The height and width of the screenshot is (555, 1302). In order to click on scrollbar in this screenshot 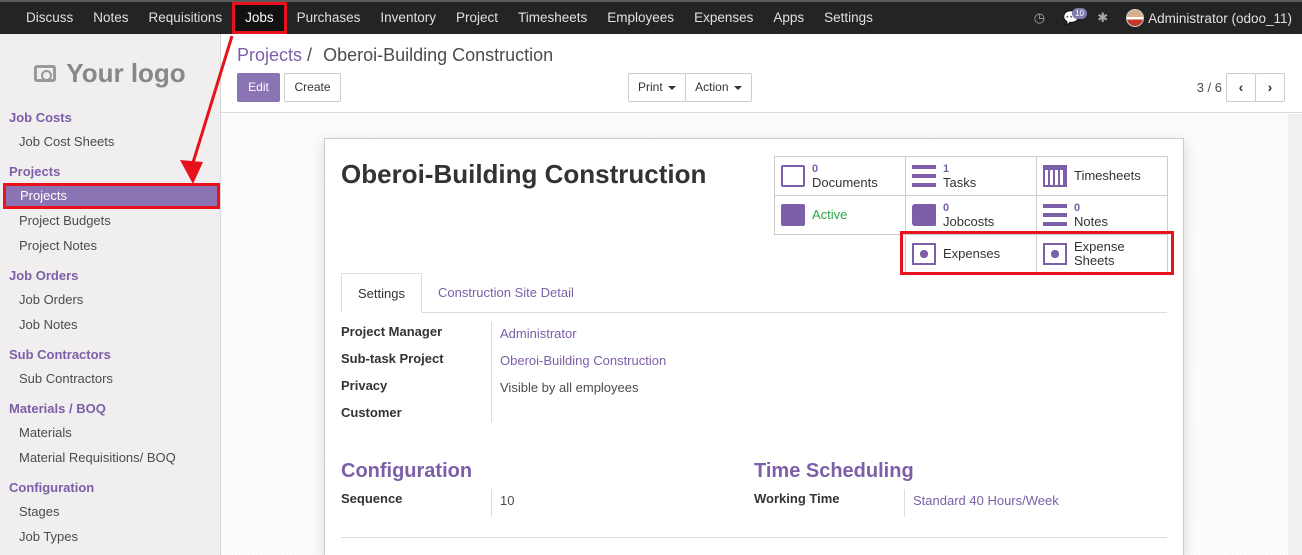, I will do `click(1295, 334)`.